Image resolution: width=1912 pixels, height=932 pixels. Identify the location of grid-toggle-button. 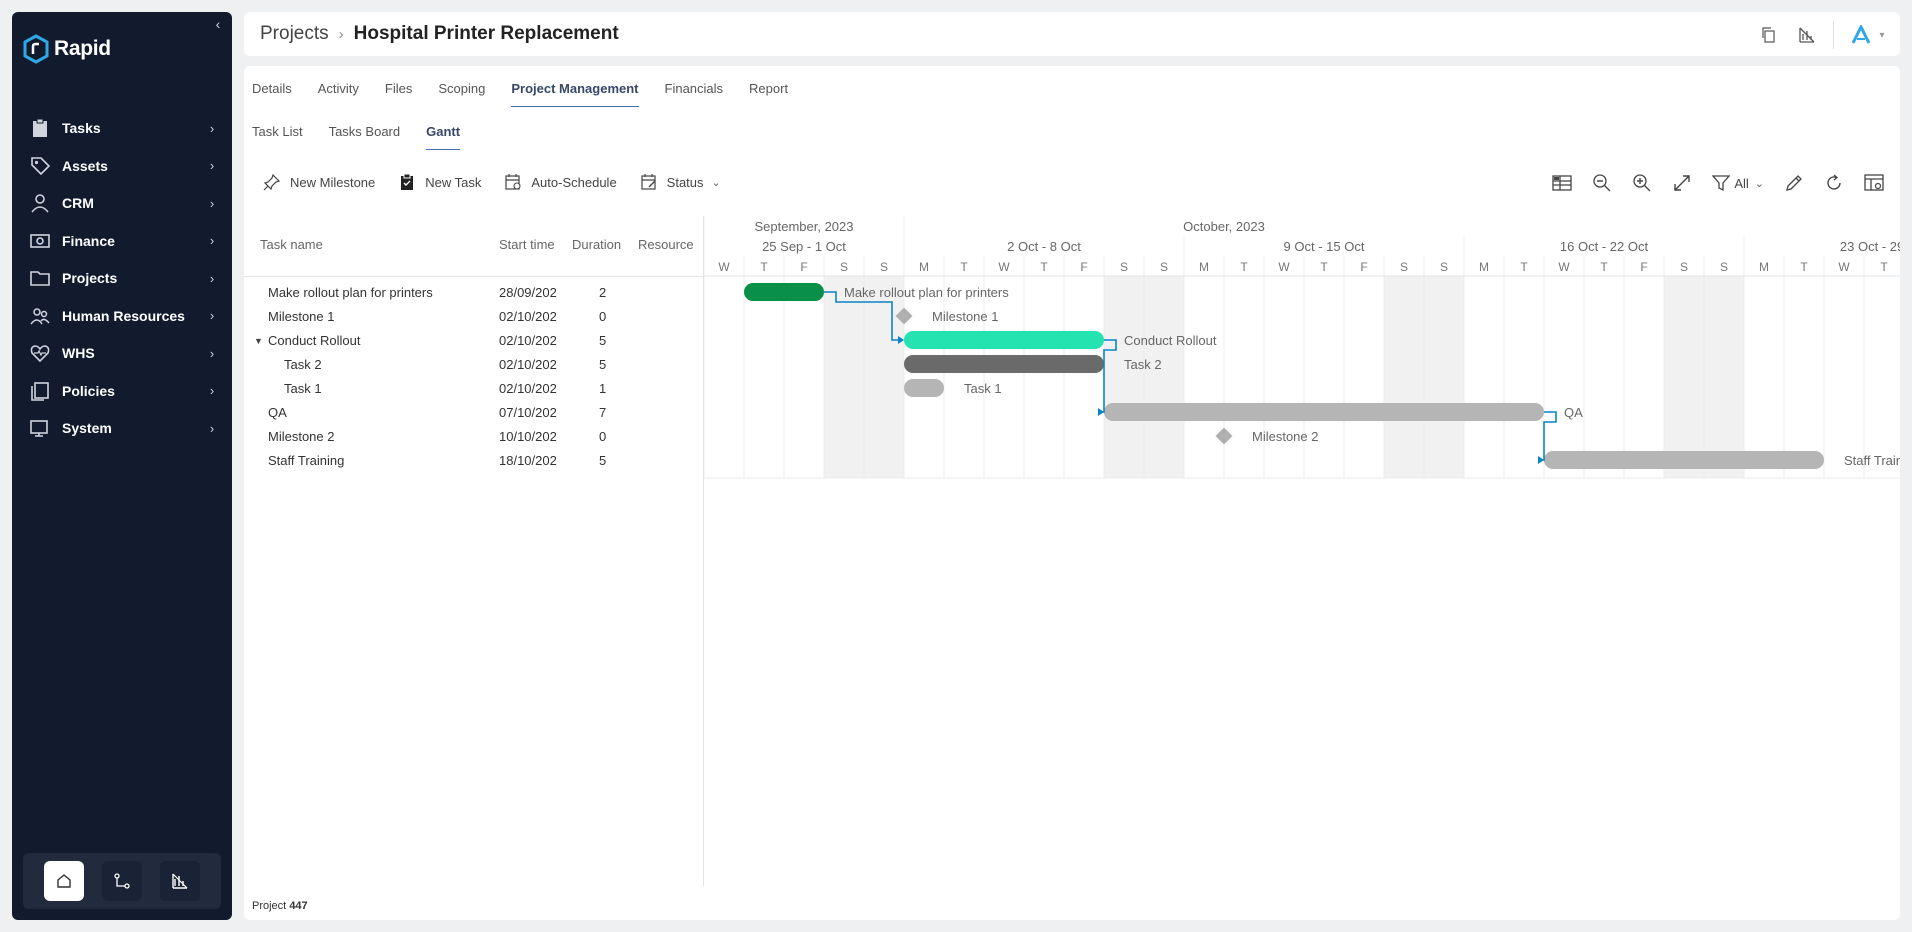
(1562, 183).